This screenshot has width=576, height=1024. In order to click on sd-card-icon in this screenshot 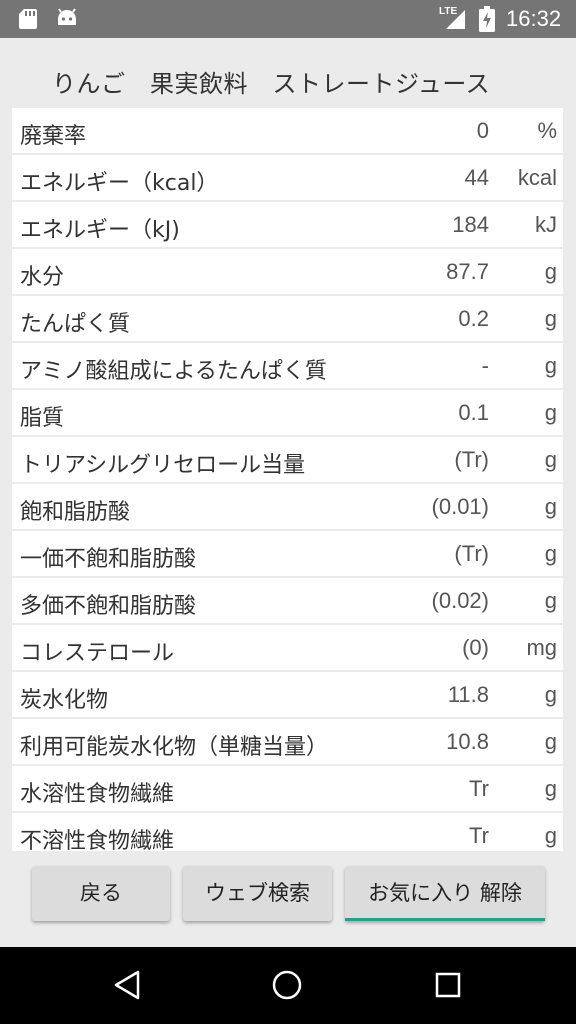, I will do `click(28, 19)`.